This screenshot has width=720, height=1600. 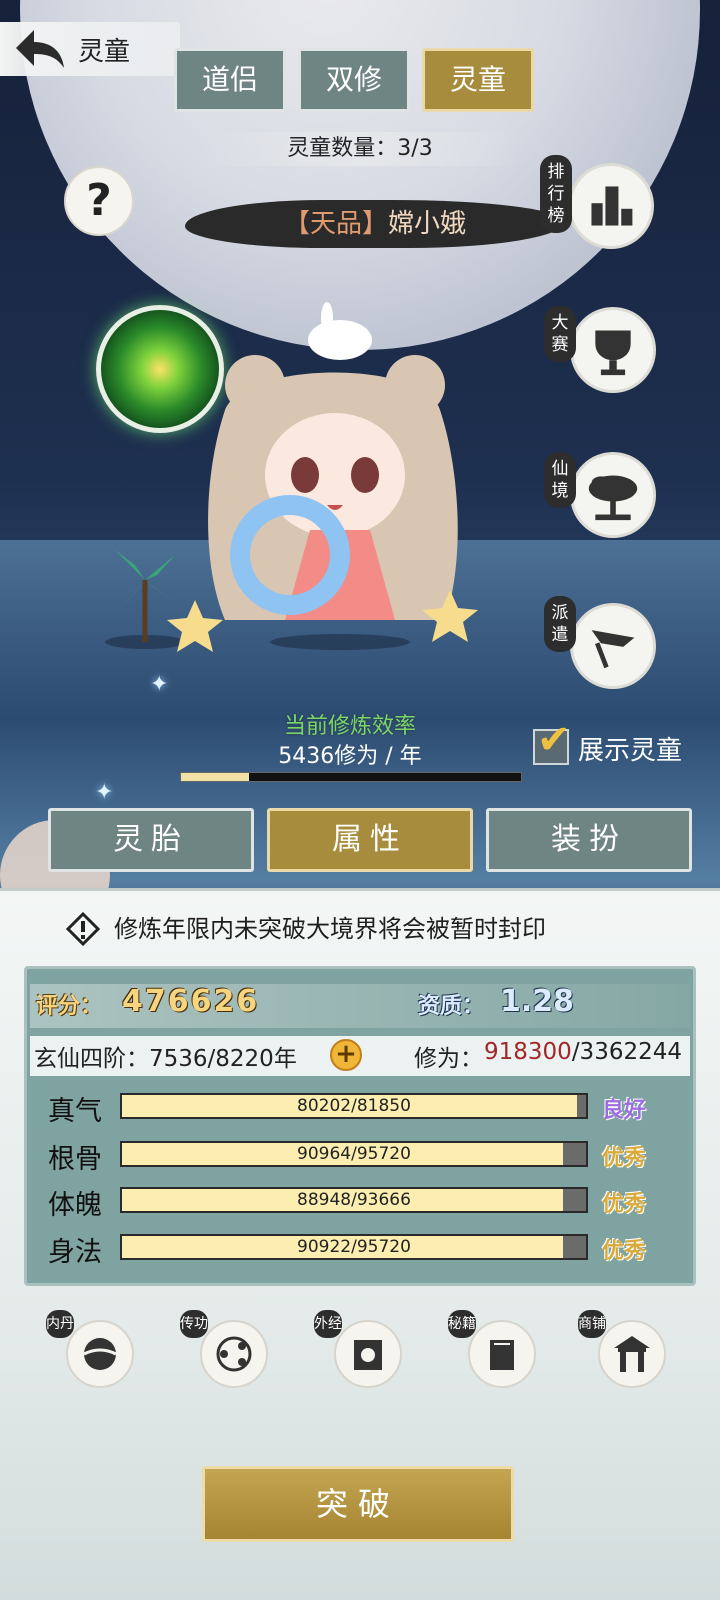 I want to click on score-label: 评分：, so click(x=69, y=1006).